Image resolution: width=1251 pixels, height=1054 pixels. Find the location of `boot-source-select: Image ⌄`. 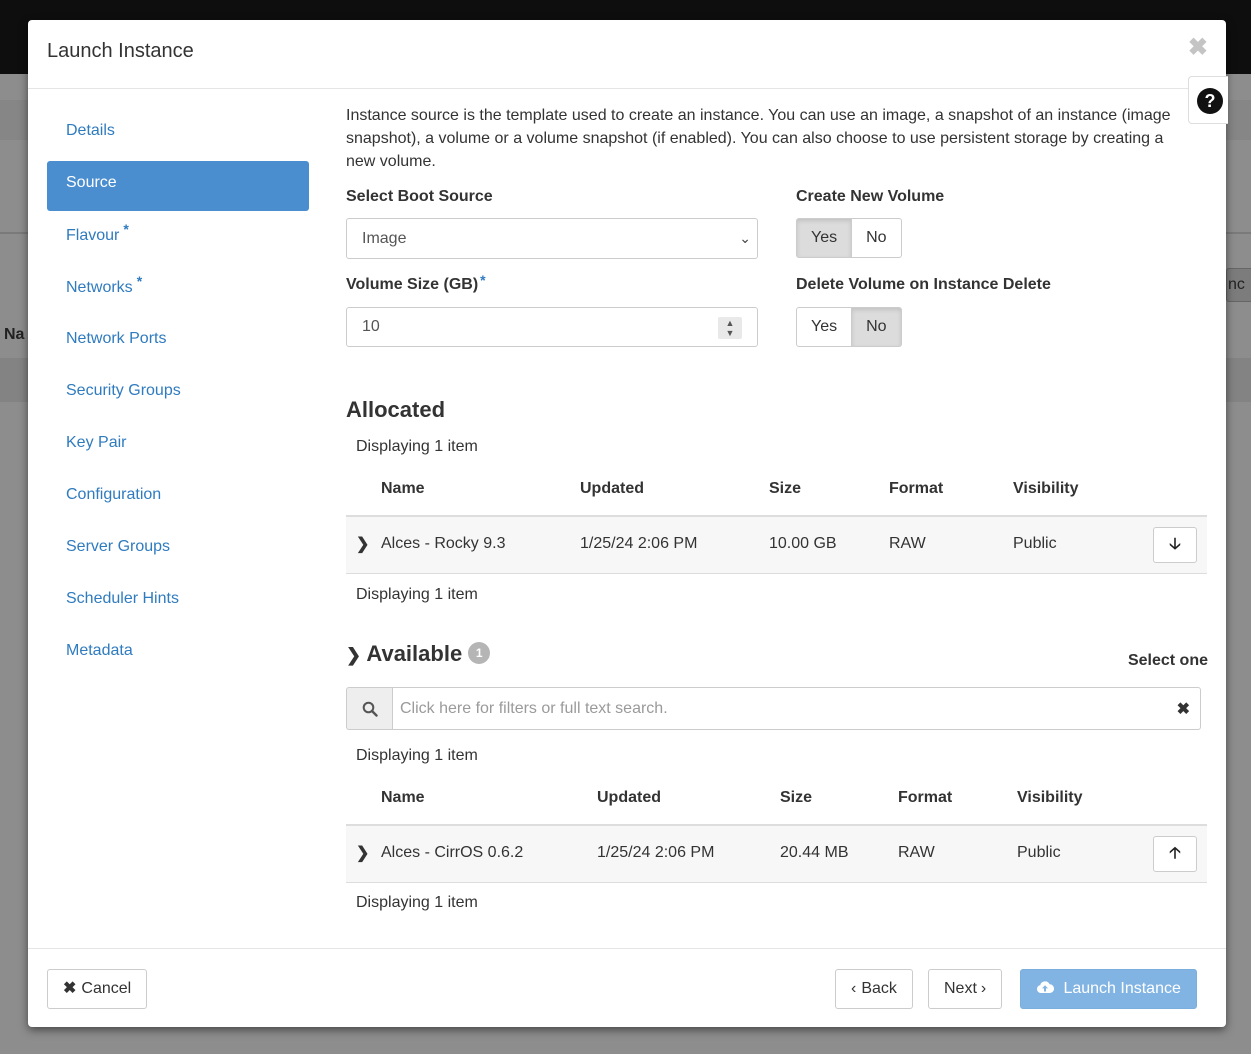

boot-source-select: Image ⌄ is located at coordinates (552, 238).